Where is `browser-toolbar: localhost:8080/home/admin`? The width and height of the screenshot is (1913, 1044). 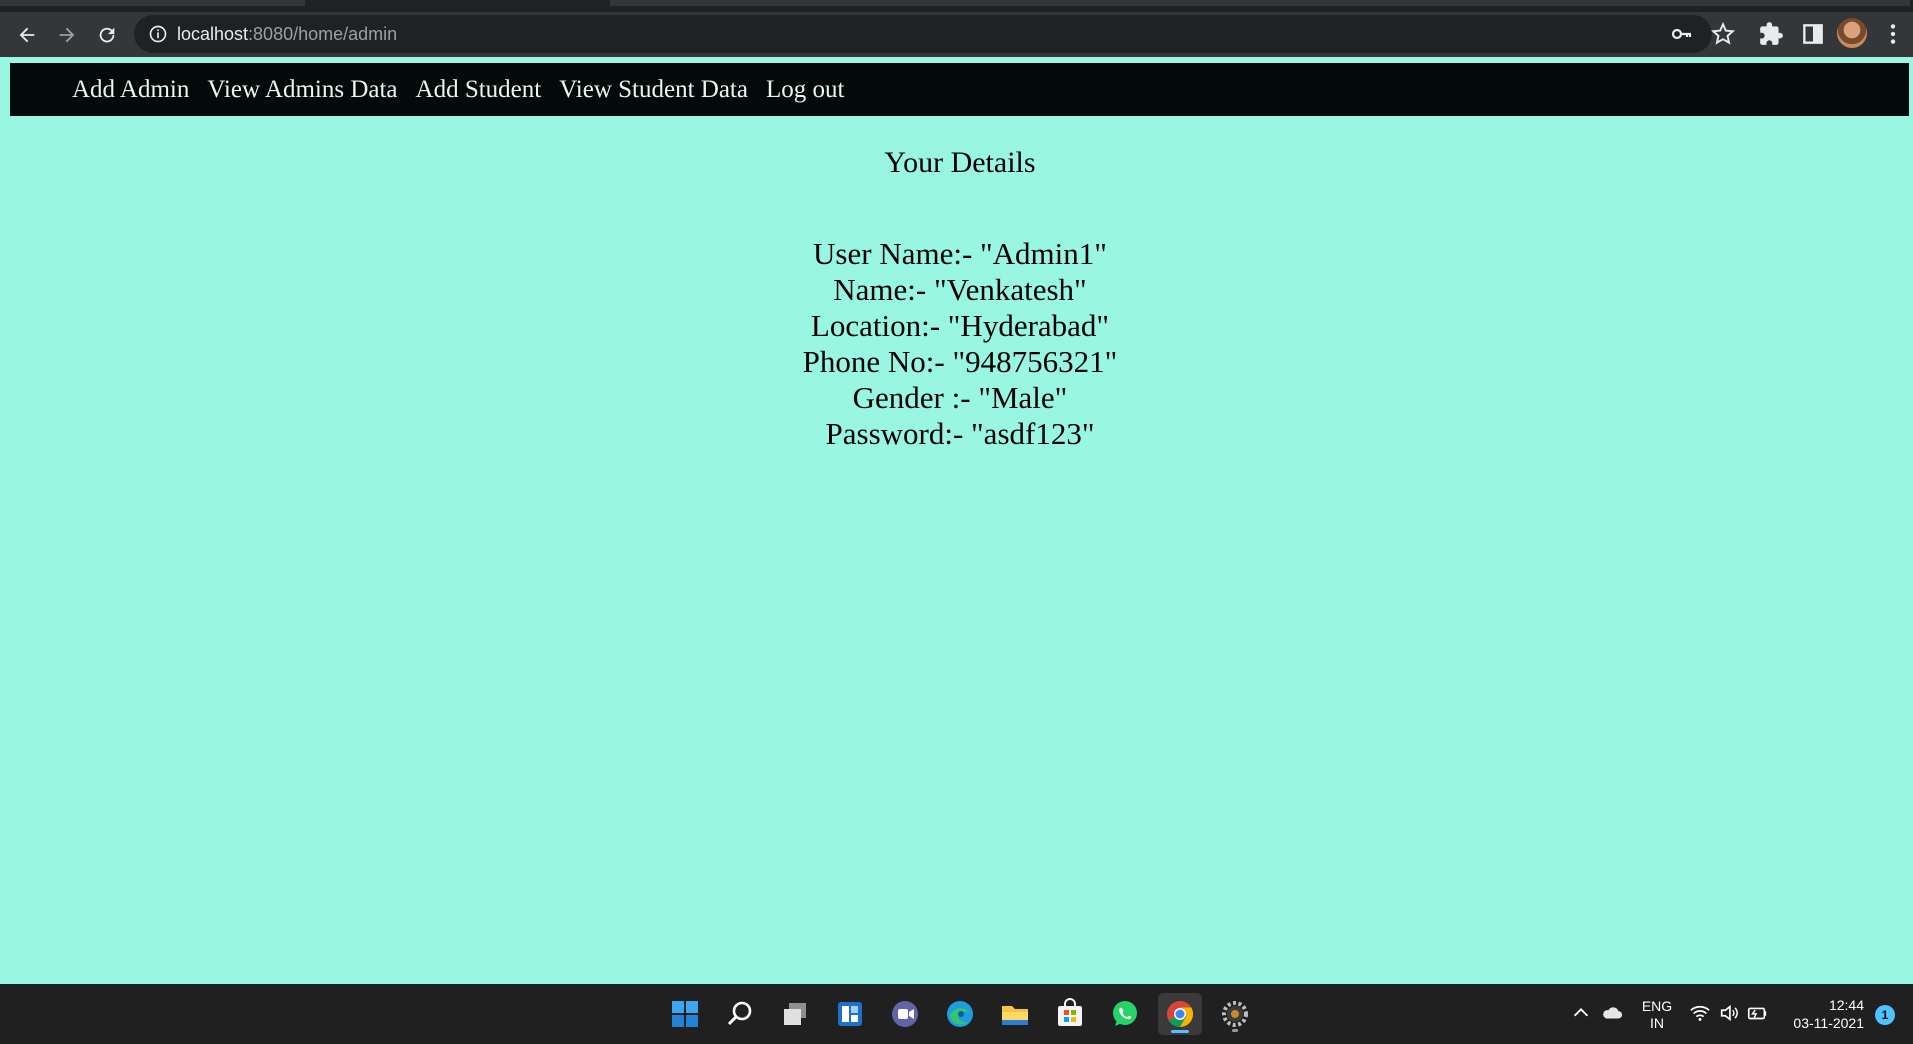 browser-toolbar: localhost:8080/home/admin is located at coordinates (956, 34).